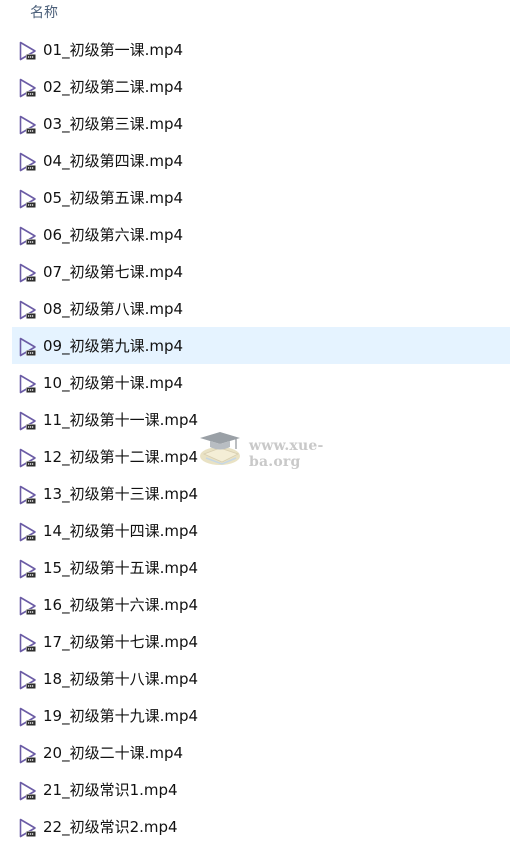  Describe the element at coordinates (261, 234) in the screenshot. I see `file-row: 06_初级第六课.mp4` at that location.